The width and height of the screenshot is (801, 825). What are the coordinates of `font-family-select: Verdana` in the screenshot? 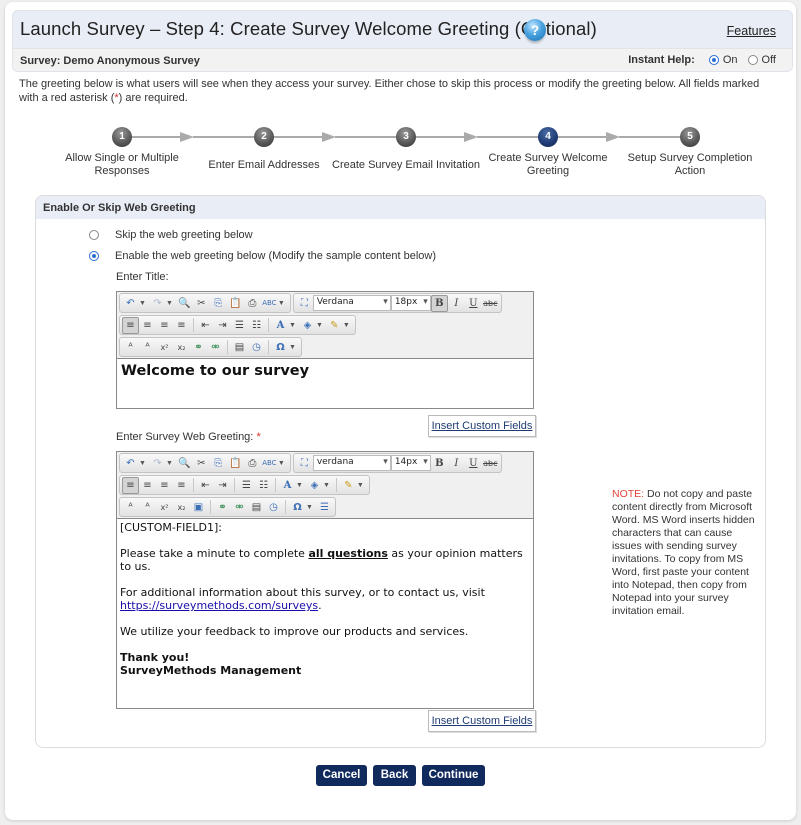 It's located at (351, 303).